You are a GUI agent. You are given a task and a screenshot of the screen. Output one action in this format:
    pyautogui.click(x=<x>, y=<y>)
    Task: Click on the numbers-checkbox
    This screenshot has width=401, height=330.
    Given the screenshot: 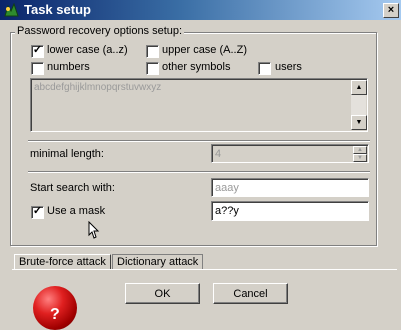 What is the action you would take?
    pyautogui.click(x=37, y=68)
    